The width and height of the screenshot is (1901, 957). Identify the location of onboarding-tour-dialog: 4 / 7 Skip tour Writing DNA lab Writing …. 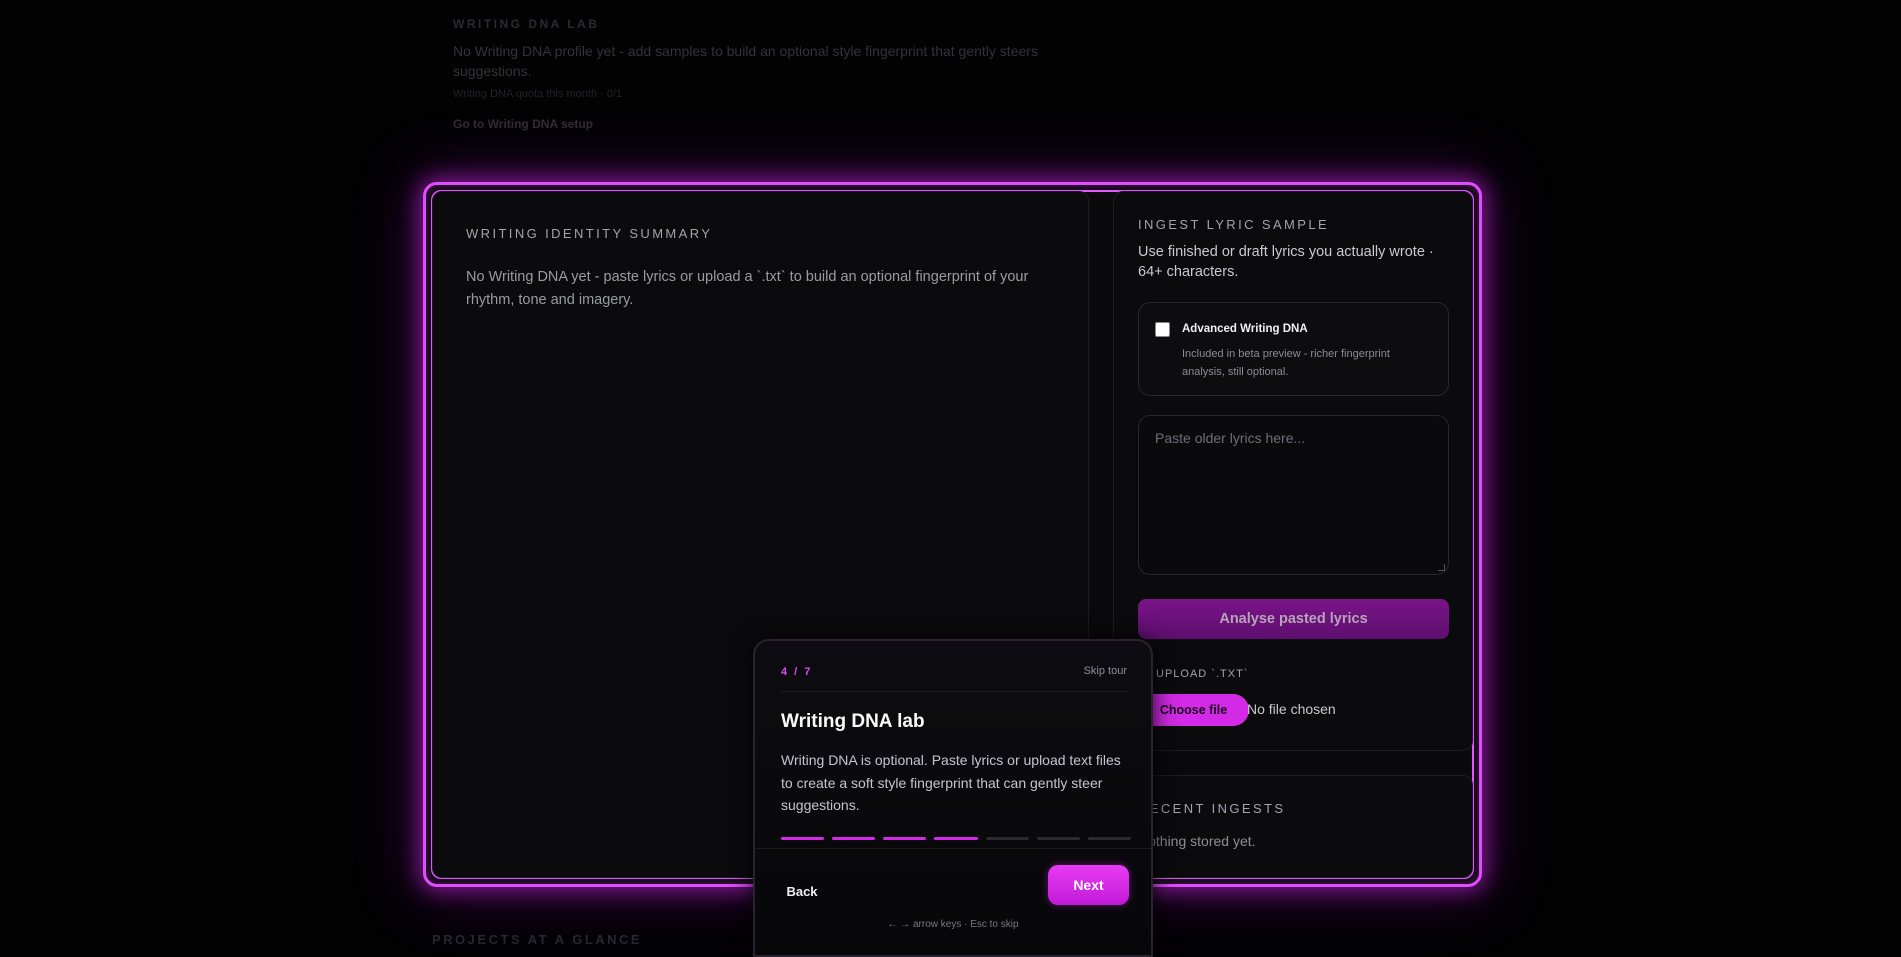
(953, 798).